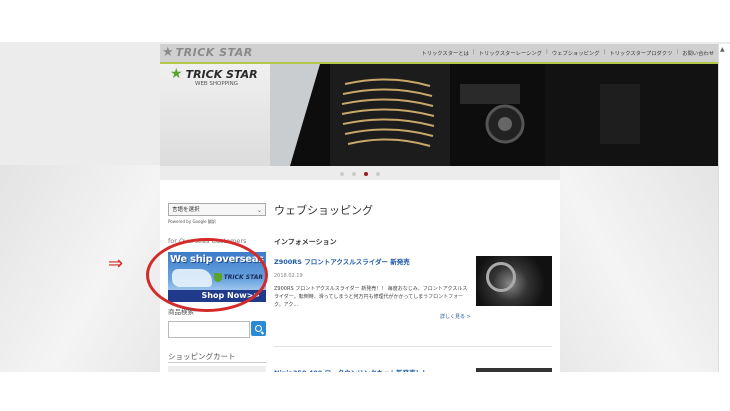  Describe the element at coordinates (724, 208) in the screenshot. I see `scrollbar` at that location.